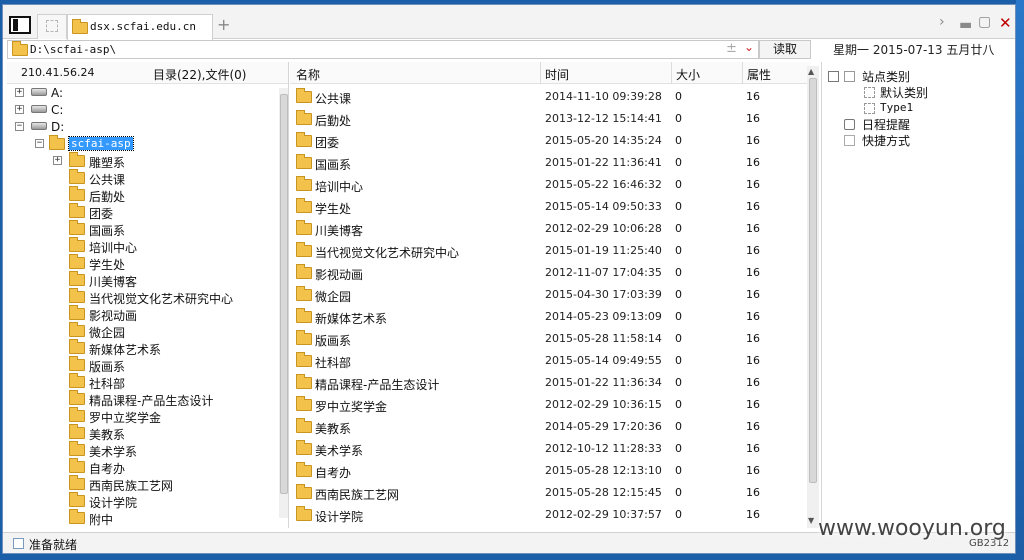 Image resolution: width=1024 pixels, height=560 pixels. I want to click on file-name: 西南民族工艺网, so click(357, 494).